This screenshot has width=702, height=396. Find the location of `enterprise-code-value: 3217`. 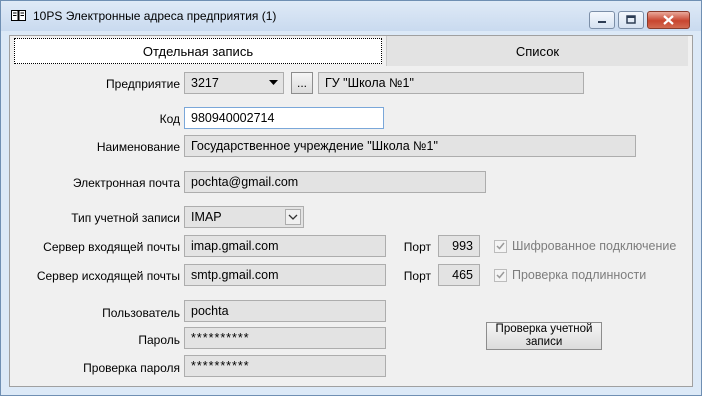

enterprise-code-value: 3217 is located at coordinates (205, 83).